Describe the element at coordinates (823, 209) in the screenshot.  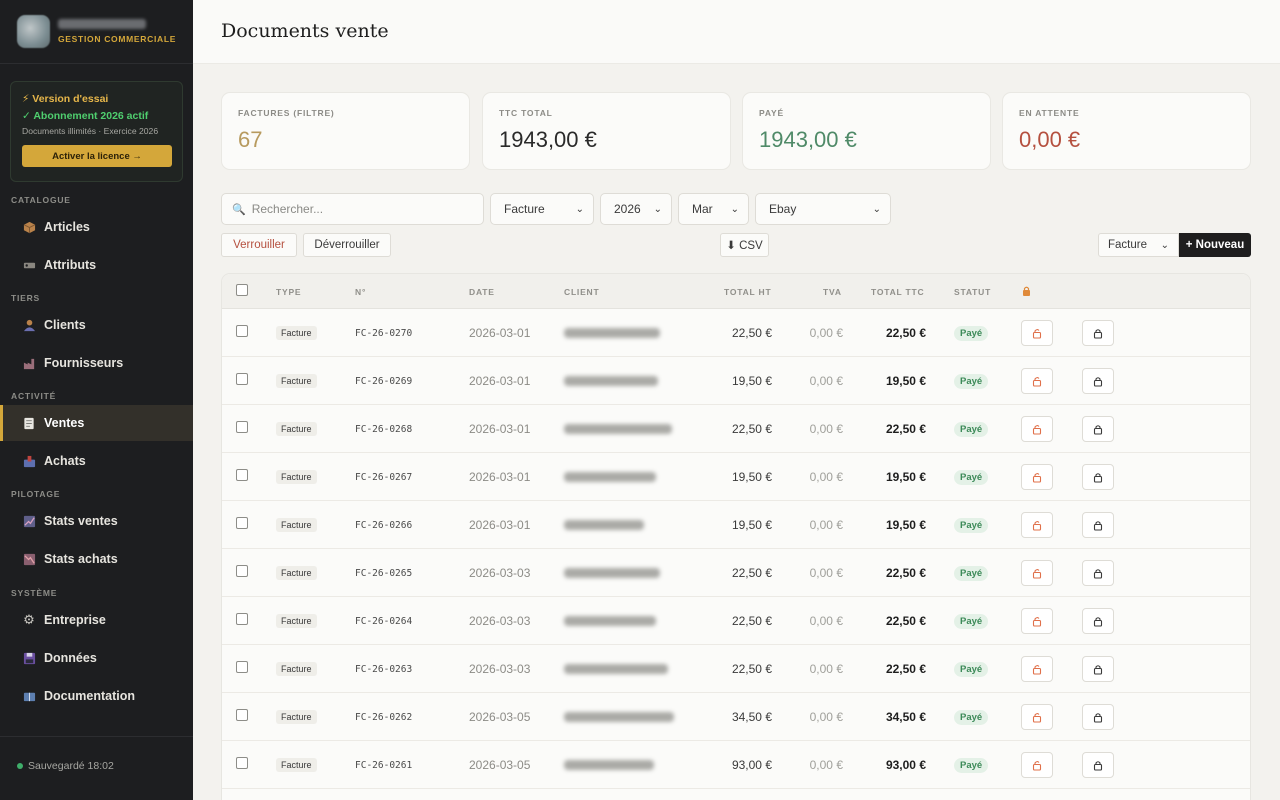
I see `channel-select: Ebay ⌄` at that location.